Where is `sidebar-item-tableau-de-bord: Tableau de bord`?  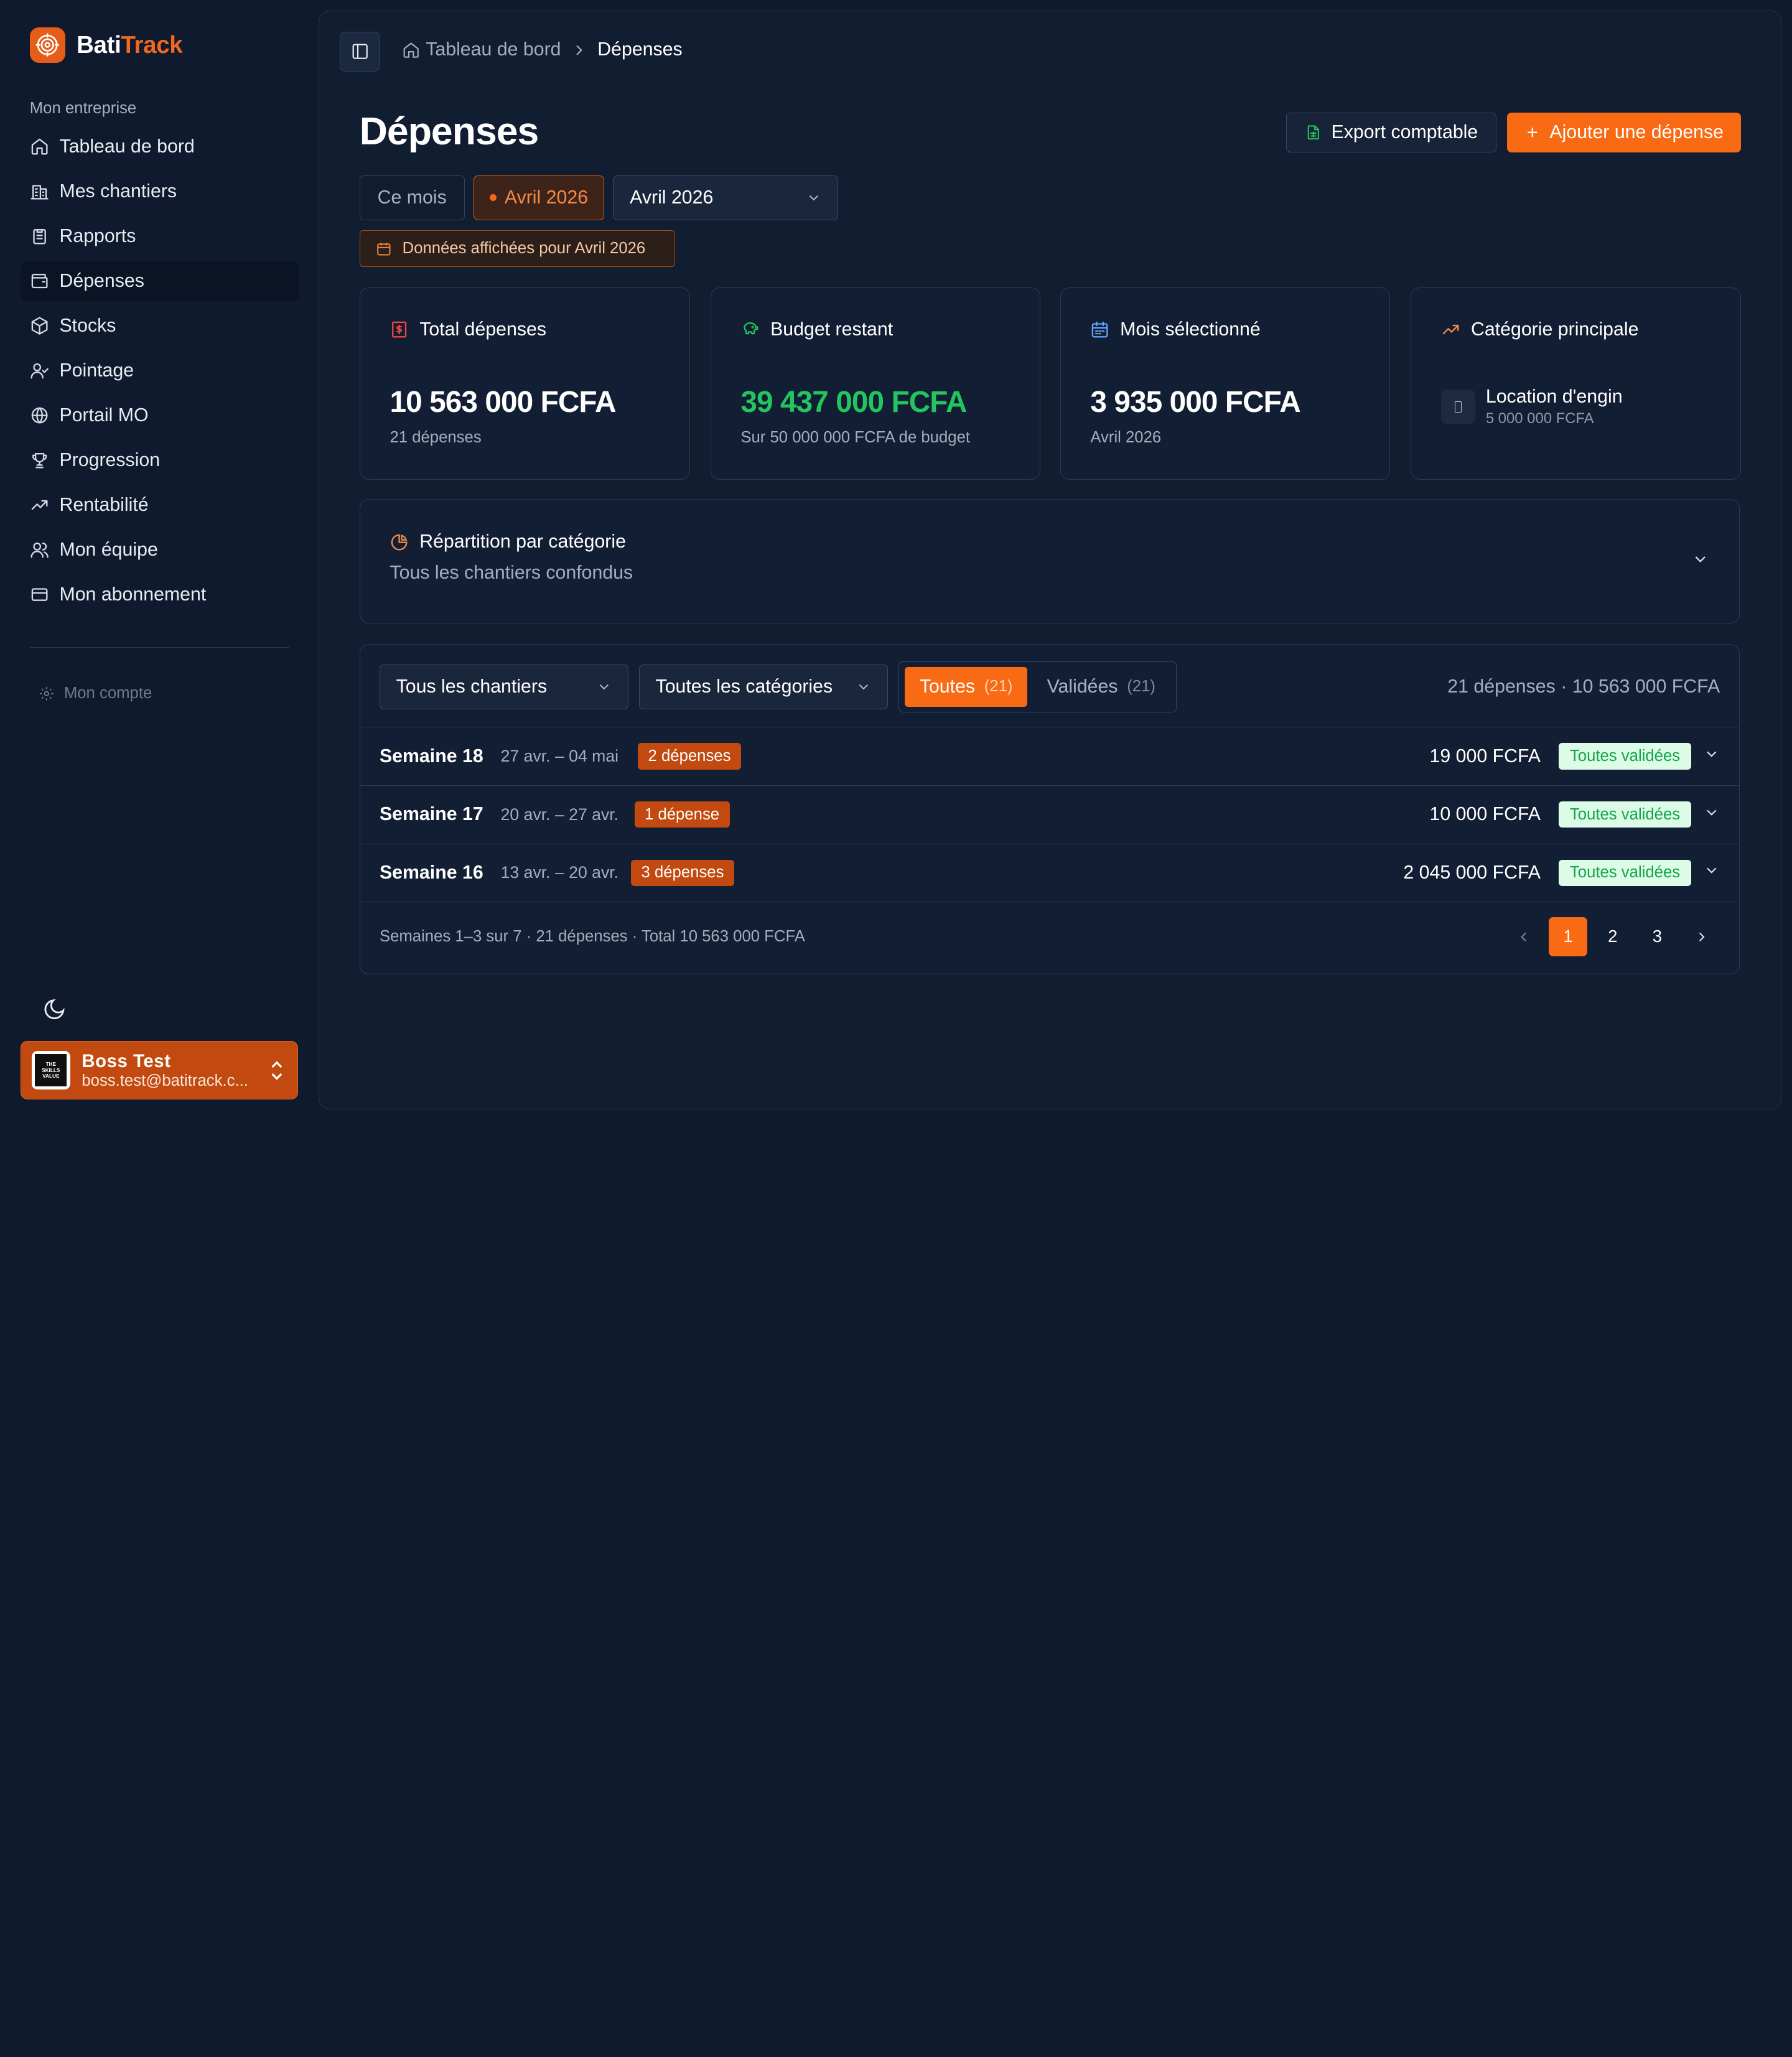
sidebar-item-tableau-de-bord: Tableau de bord is located at coordinates (160, 147).